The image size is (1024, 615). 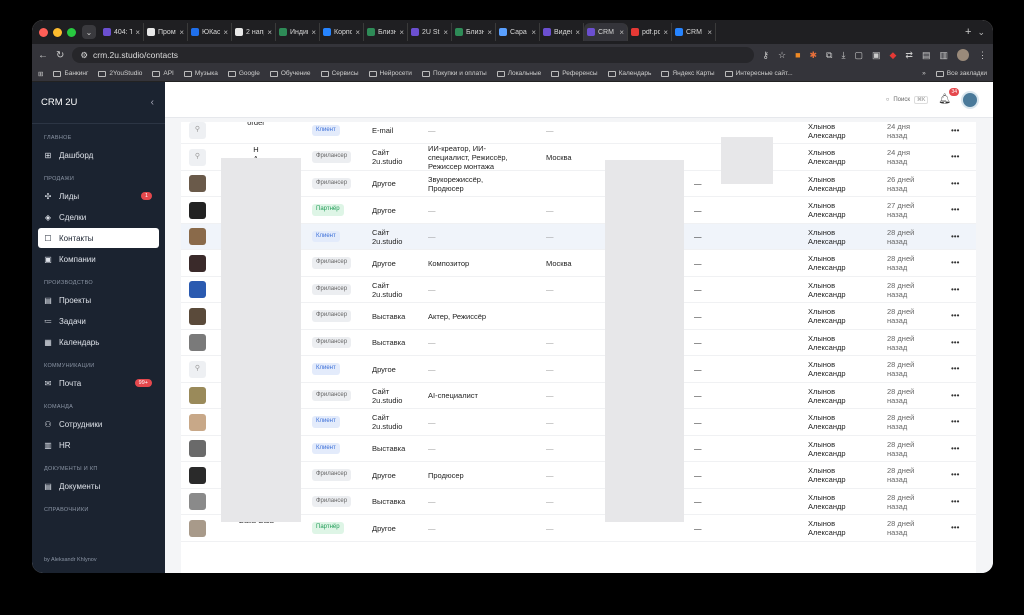 I want to click on browser-tab: Индив×, so click(x=298, y=32).